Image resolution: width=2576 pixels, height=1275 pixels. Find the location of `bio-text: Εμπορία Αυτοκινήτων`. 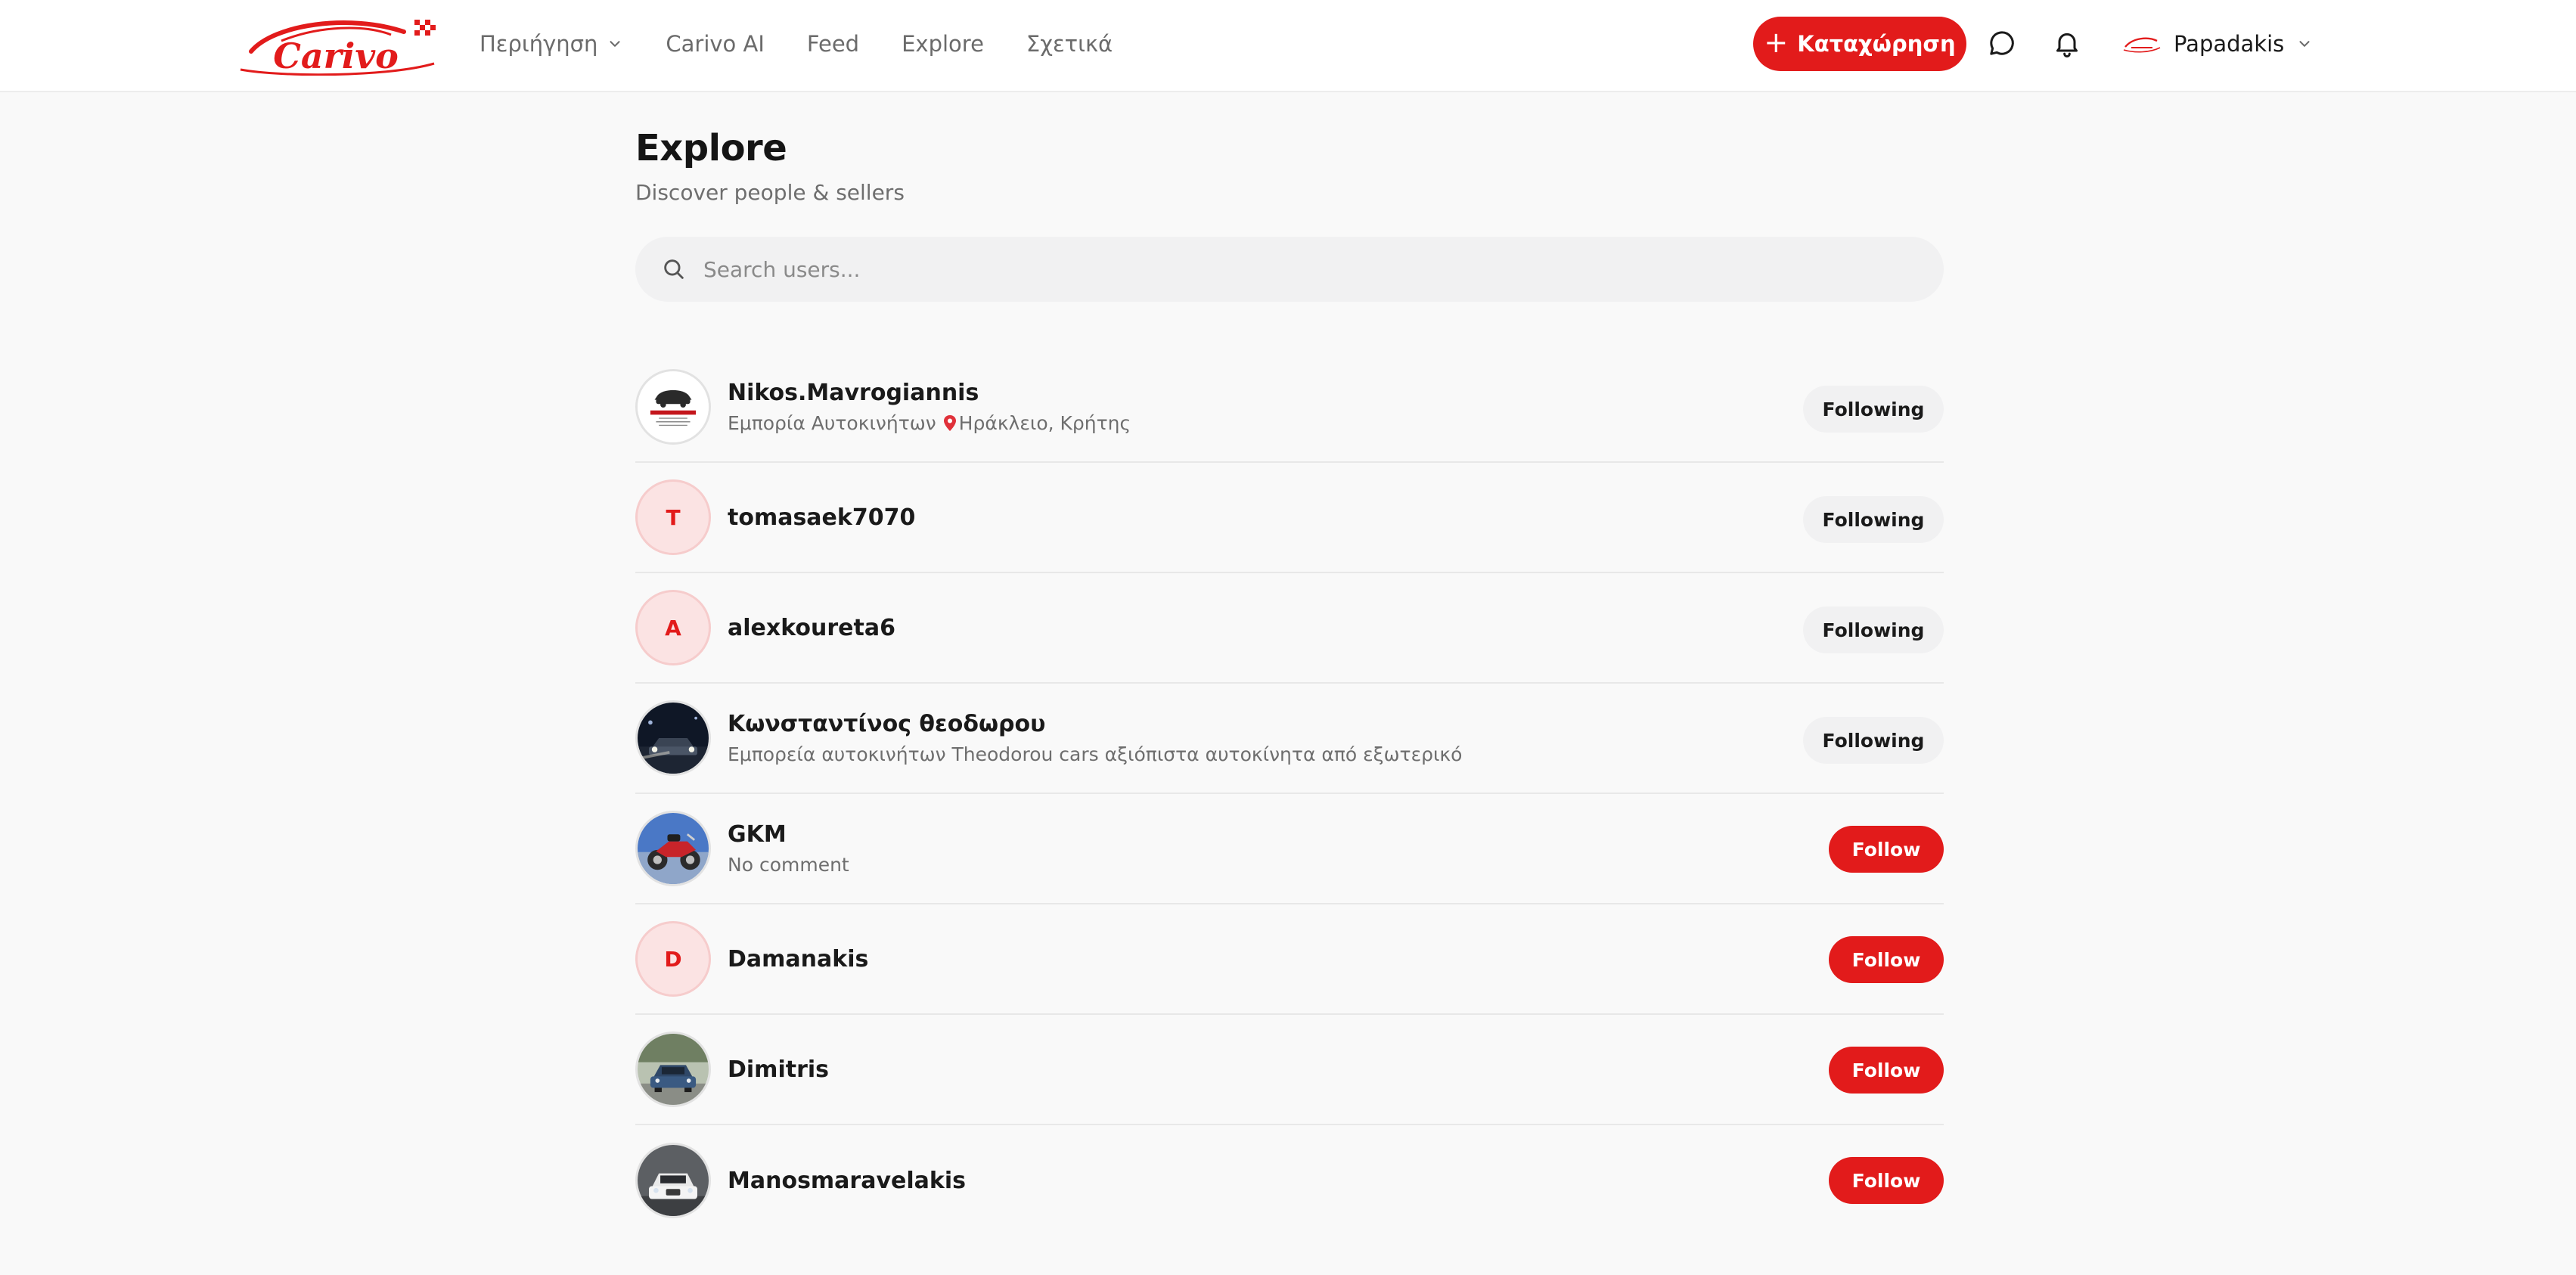

bio-text: Εμπορία Αυτοκινήτων is located at coordinates (832, 423).